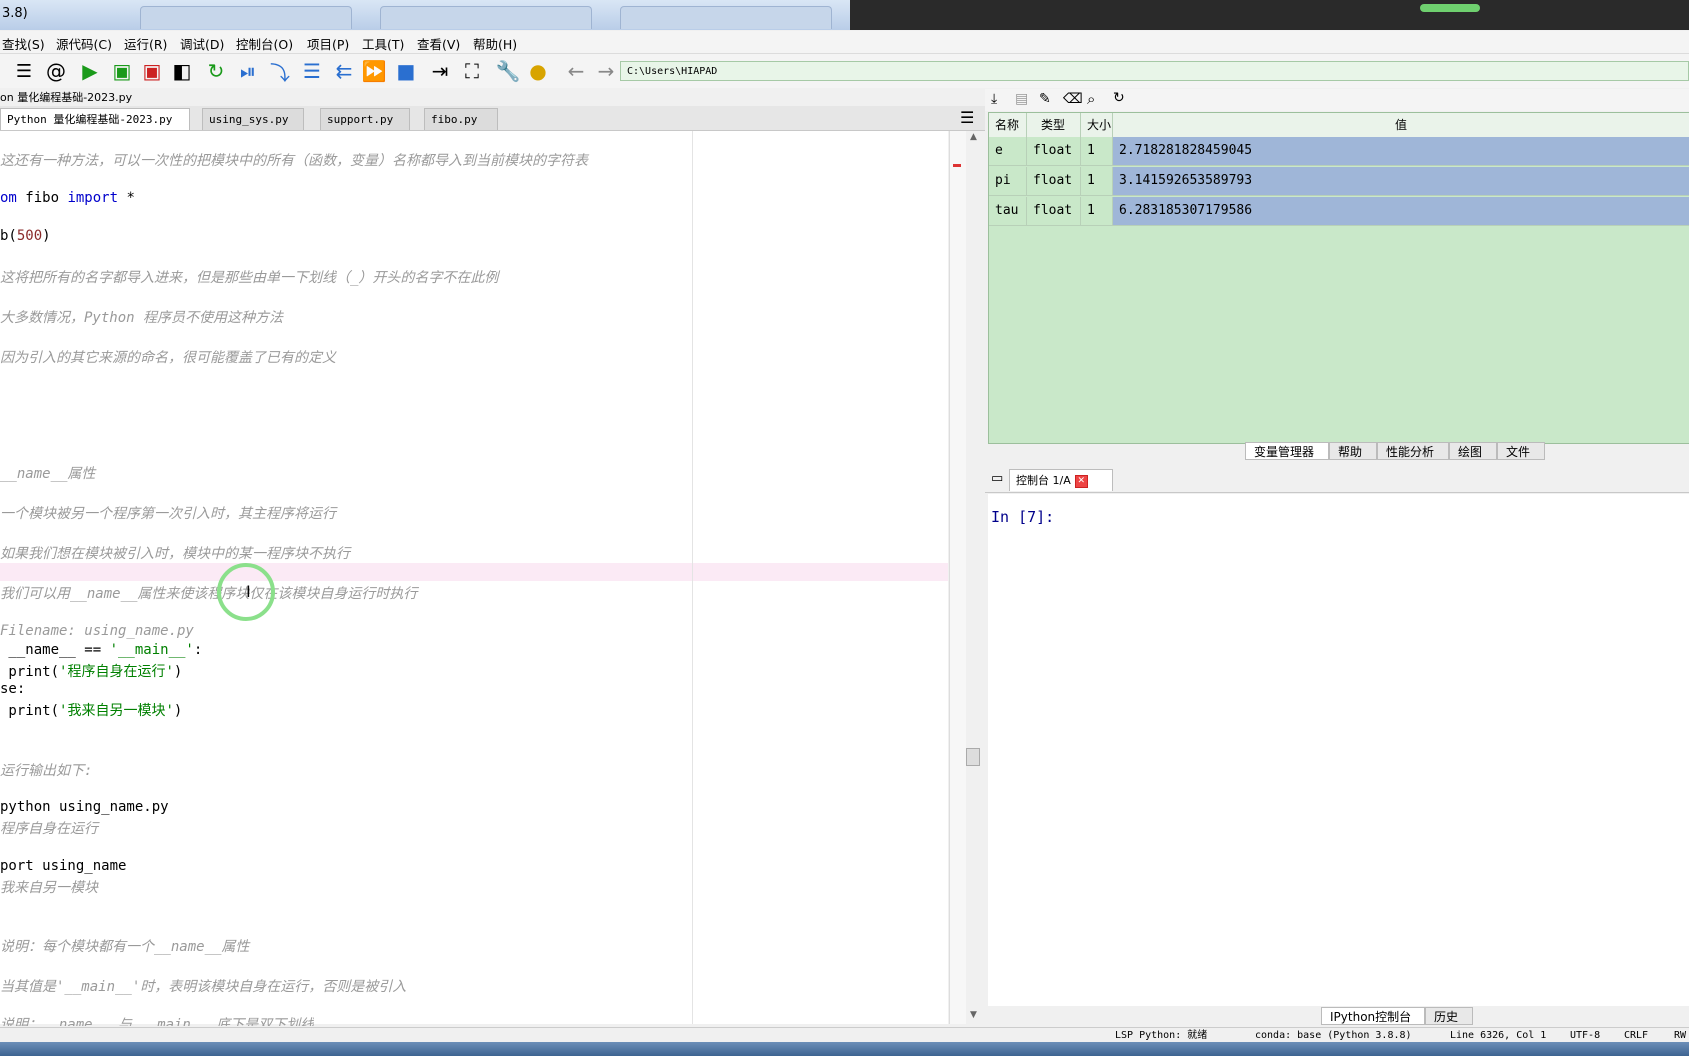  I want to click on editor-scrollbar, so click(957, 577).